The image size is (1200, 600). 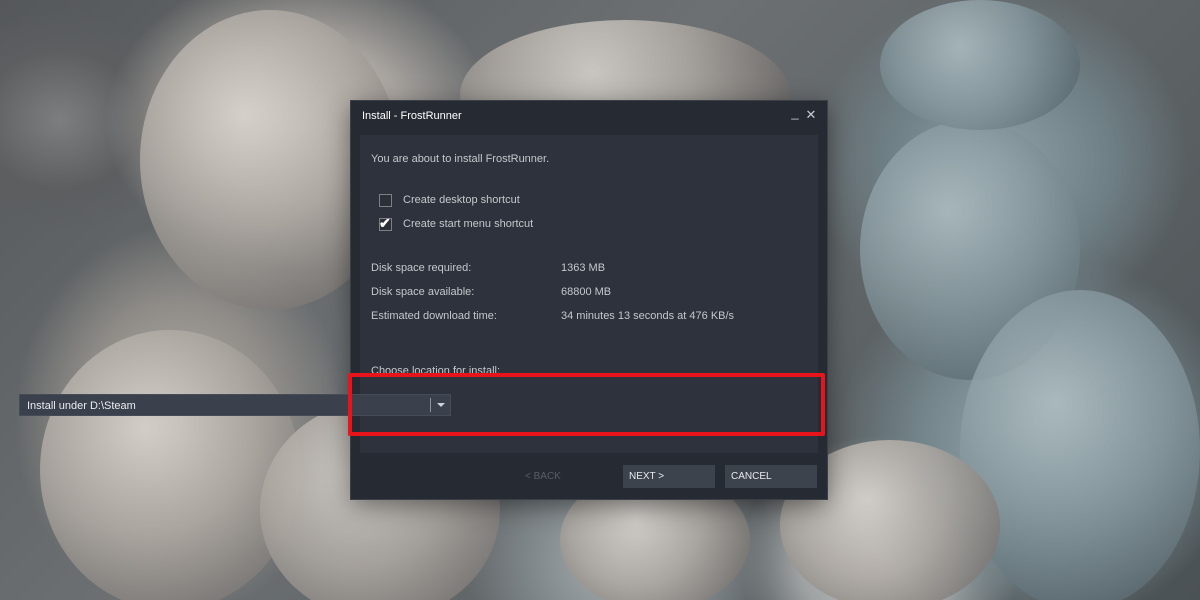 What do you see at coordinates (430, 405) in the screenshot?
I see `dropdown-divider` at bounding box center [430, 405].